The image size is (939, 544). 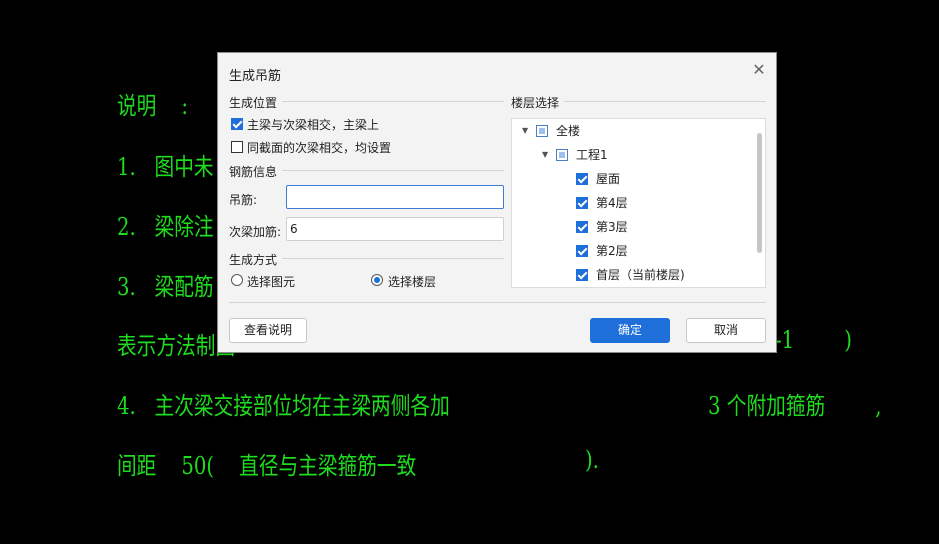 What do you see at coordinates (412, 281) in the screenshot?
I see `select-floor-radio-label: 选择楼层` at bounding box center [412, 281].